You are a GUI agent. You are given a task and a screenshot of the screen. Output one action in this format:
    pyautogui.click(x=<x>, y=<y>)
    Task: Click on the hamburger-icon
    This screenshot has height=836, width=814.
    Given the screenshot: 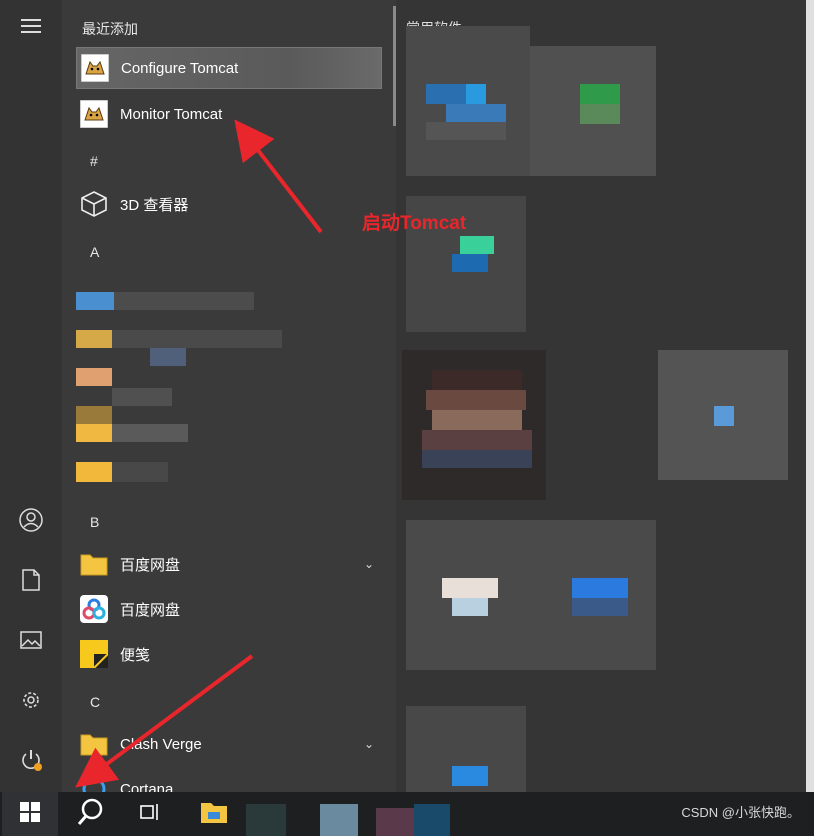 What is the action you would take?
    pyautogui.click(x=31, y=28)
    